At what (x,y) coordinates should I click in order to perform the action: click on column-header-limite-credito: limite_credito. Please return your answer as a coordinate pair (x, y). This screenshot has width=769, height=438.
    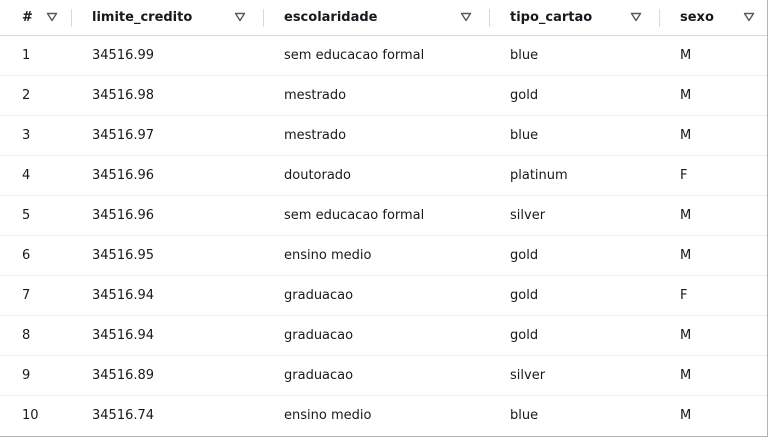
    Looking at the image, I should click on (168, 18).